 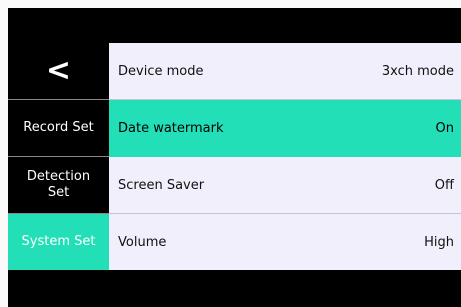 What do you see at coordinates (444, 128) in the screenshot?
I see `setting-value: On` at bounding box center [444, 128].